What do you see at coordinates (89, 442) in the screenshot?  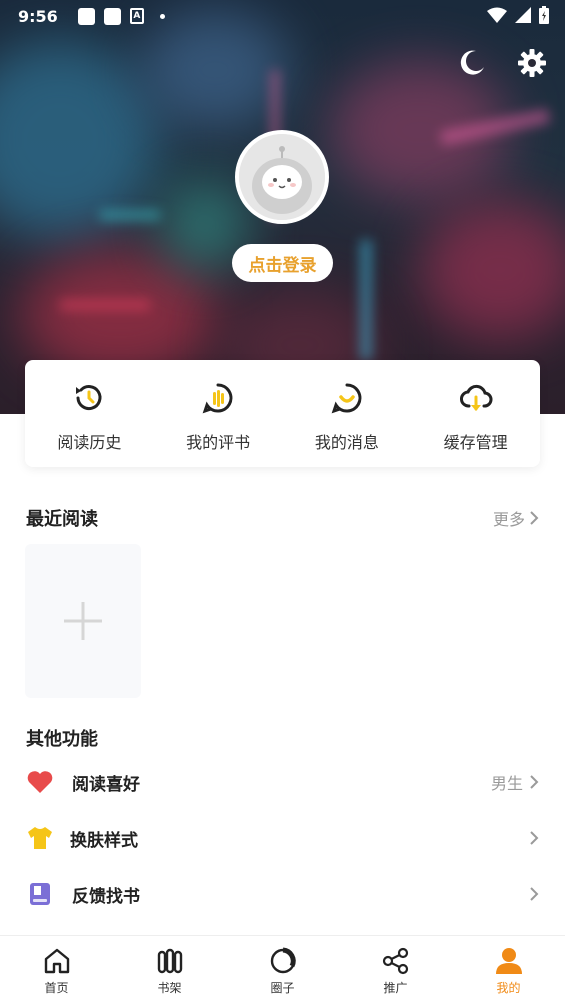 I see `quick-action-label: 阅读历史` at bounding box center [89, 442].